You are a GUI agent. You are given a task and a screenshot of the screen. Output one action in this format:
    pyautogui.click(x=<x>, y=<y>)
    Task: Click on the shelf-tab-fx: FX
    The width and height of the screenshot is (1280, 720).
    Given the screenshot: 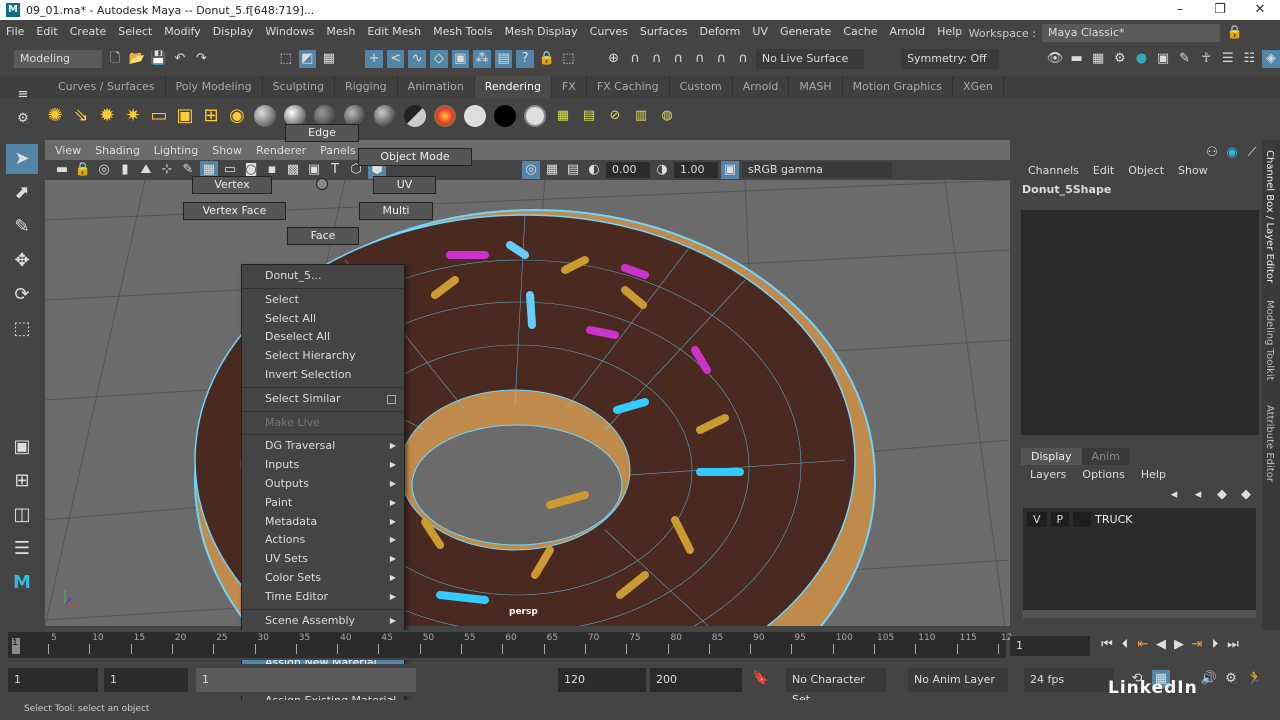 What is the action you would take?
    pyautogui.click(x=569, y=87)
    